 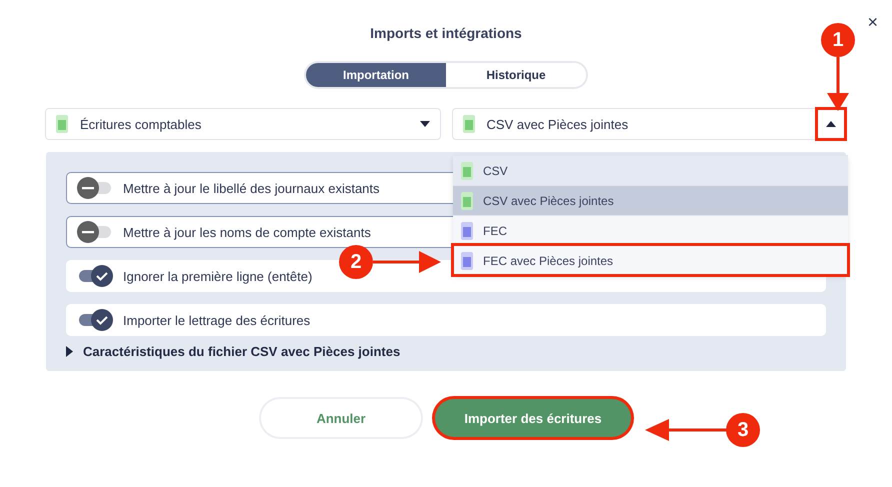 I want to click on triangle-icon, so click(x=69, y=351).